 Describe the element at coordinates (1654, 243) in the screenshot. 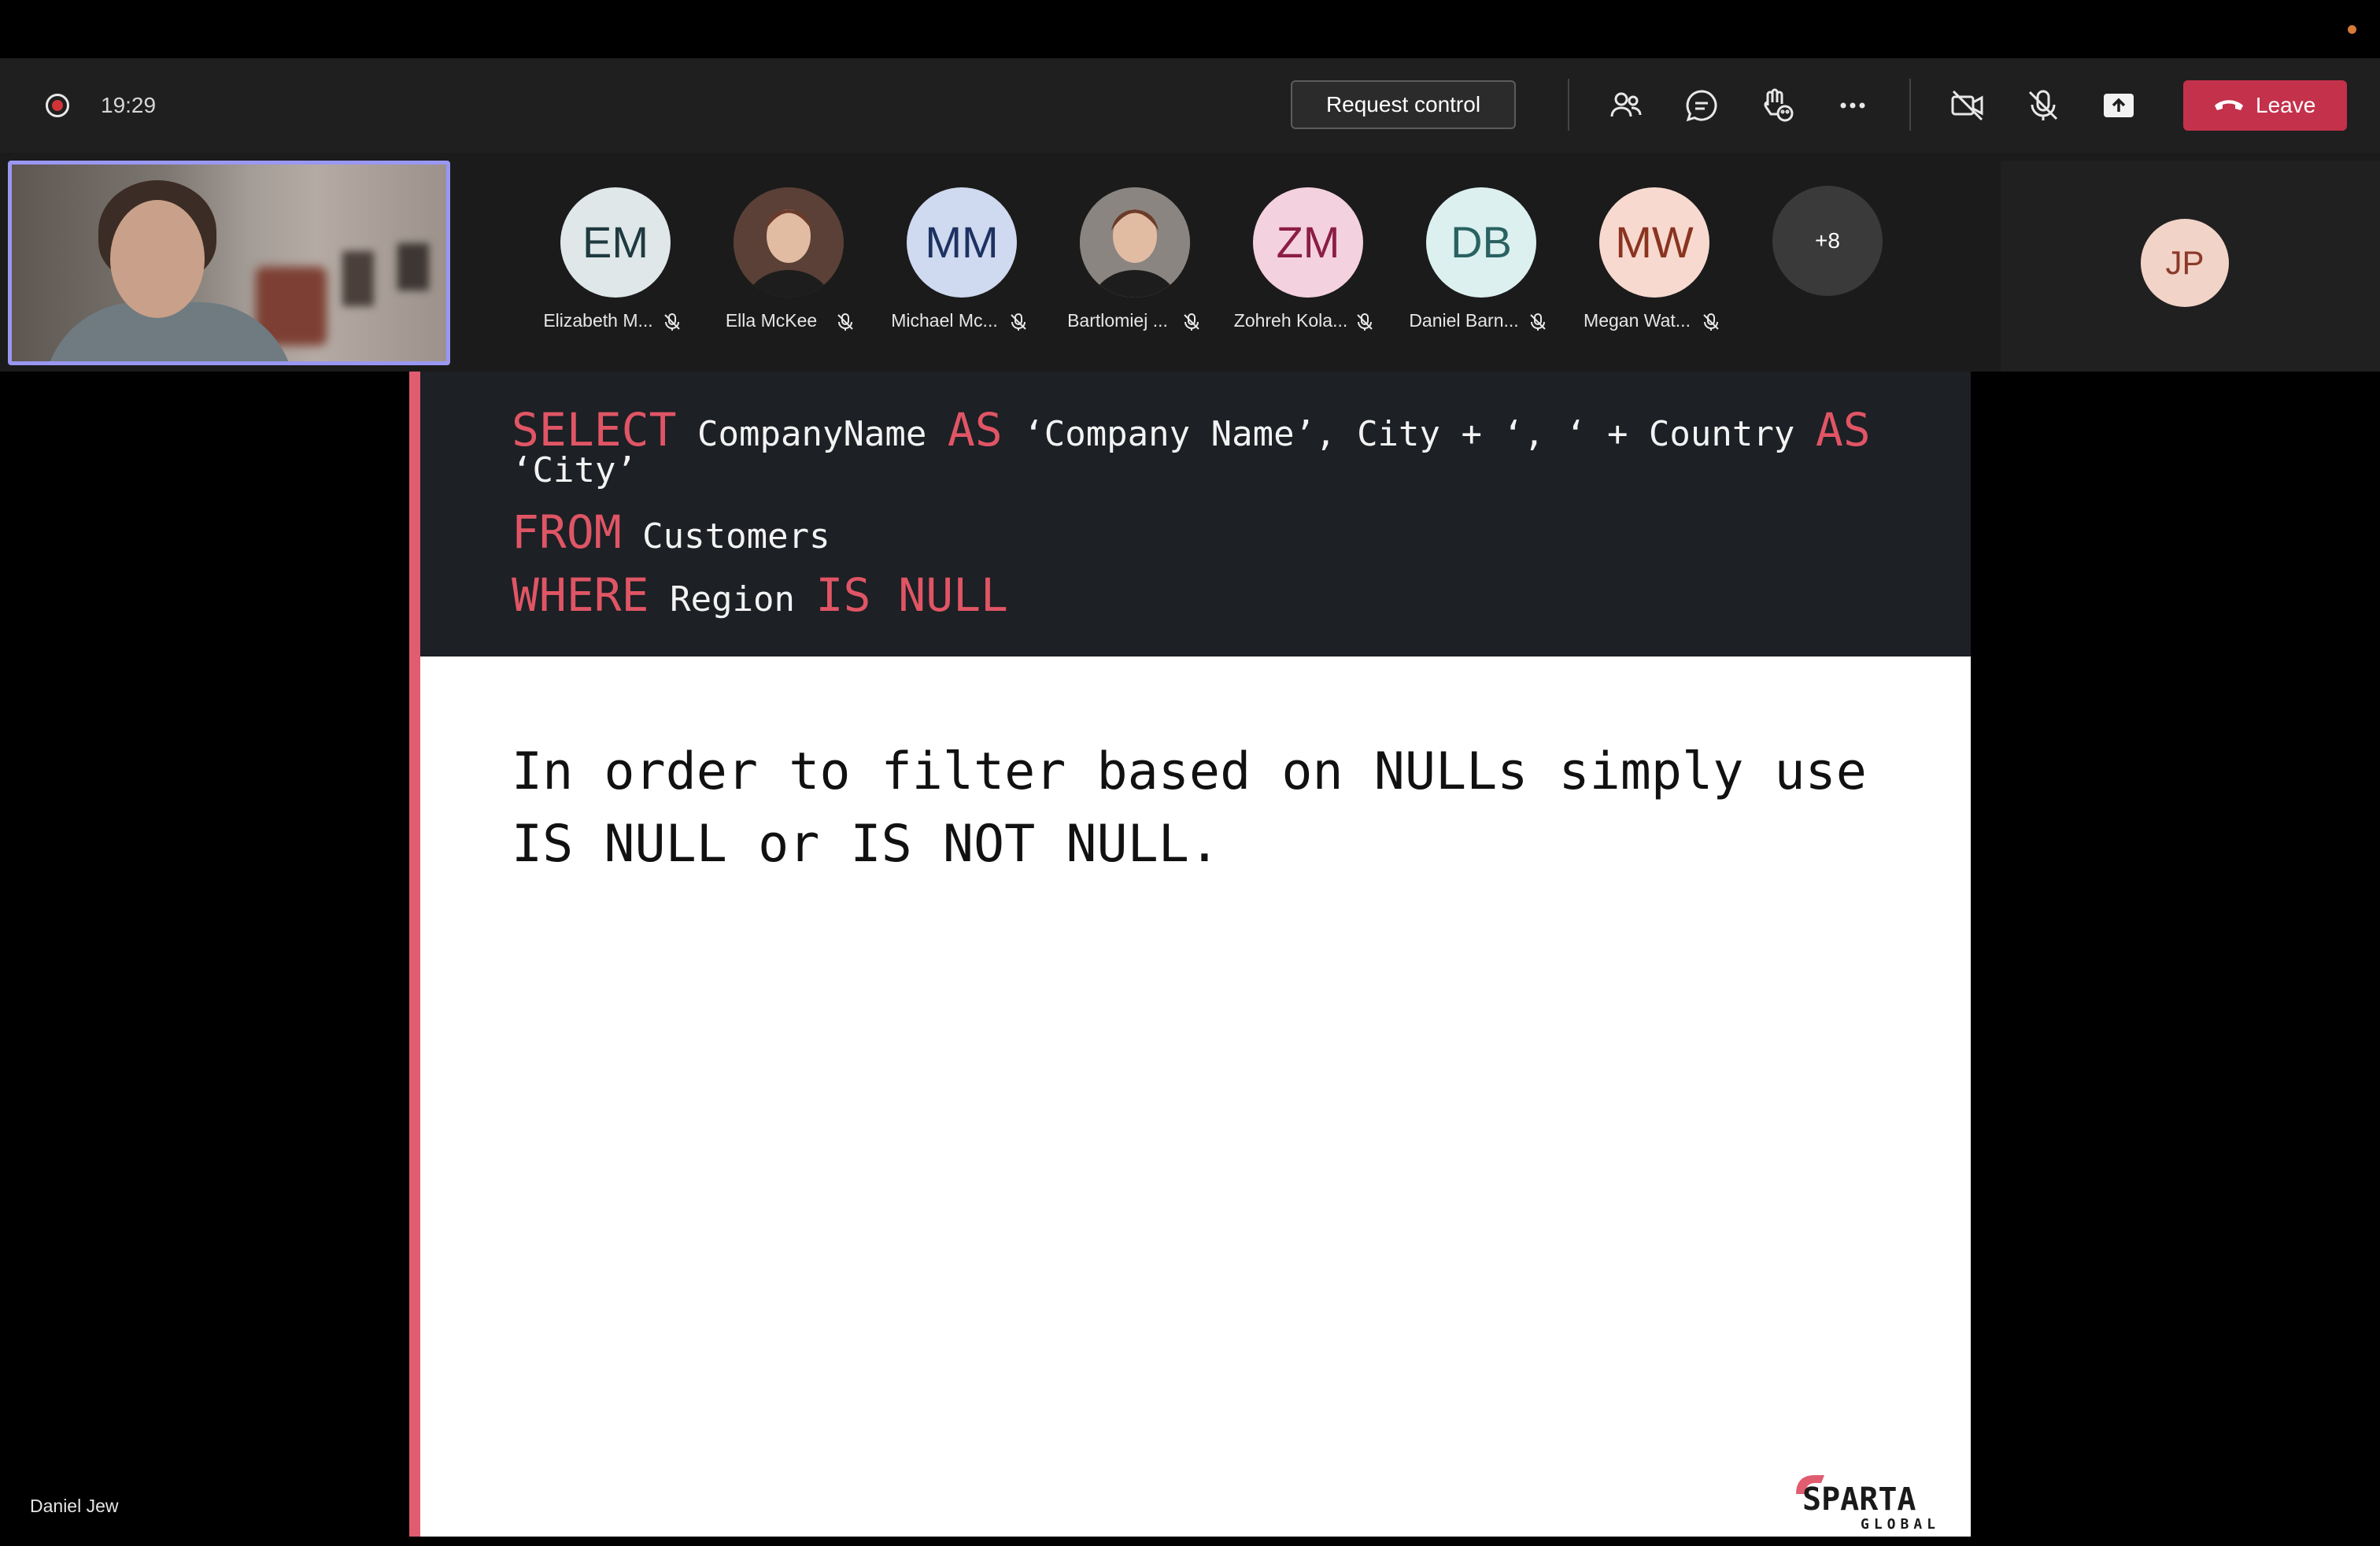

I see `avatar: MW` at that location.